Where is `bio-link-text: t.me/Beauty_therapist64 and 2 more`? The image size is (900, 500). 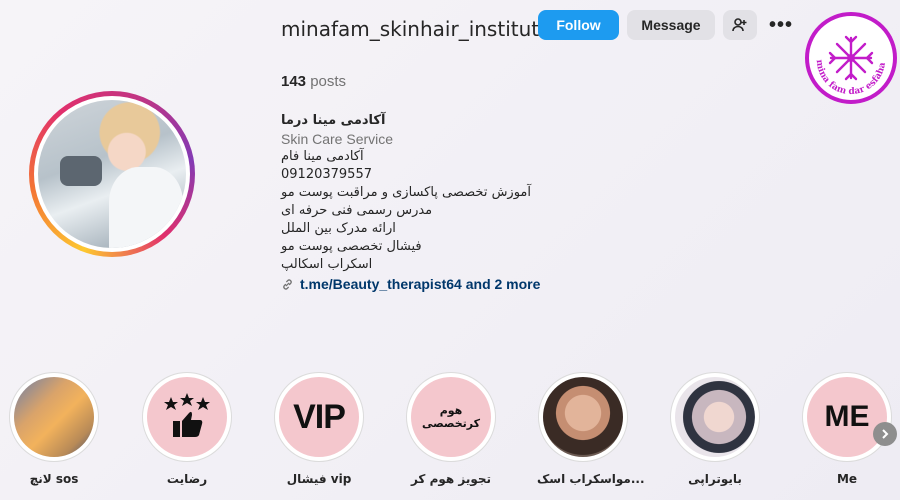
bio-link-text: t.me/Beauty_therapist64 and 2 more is located at coordinates (420, 284).